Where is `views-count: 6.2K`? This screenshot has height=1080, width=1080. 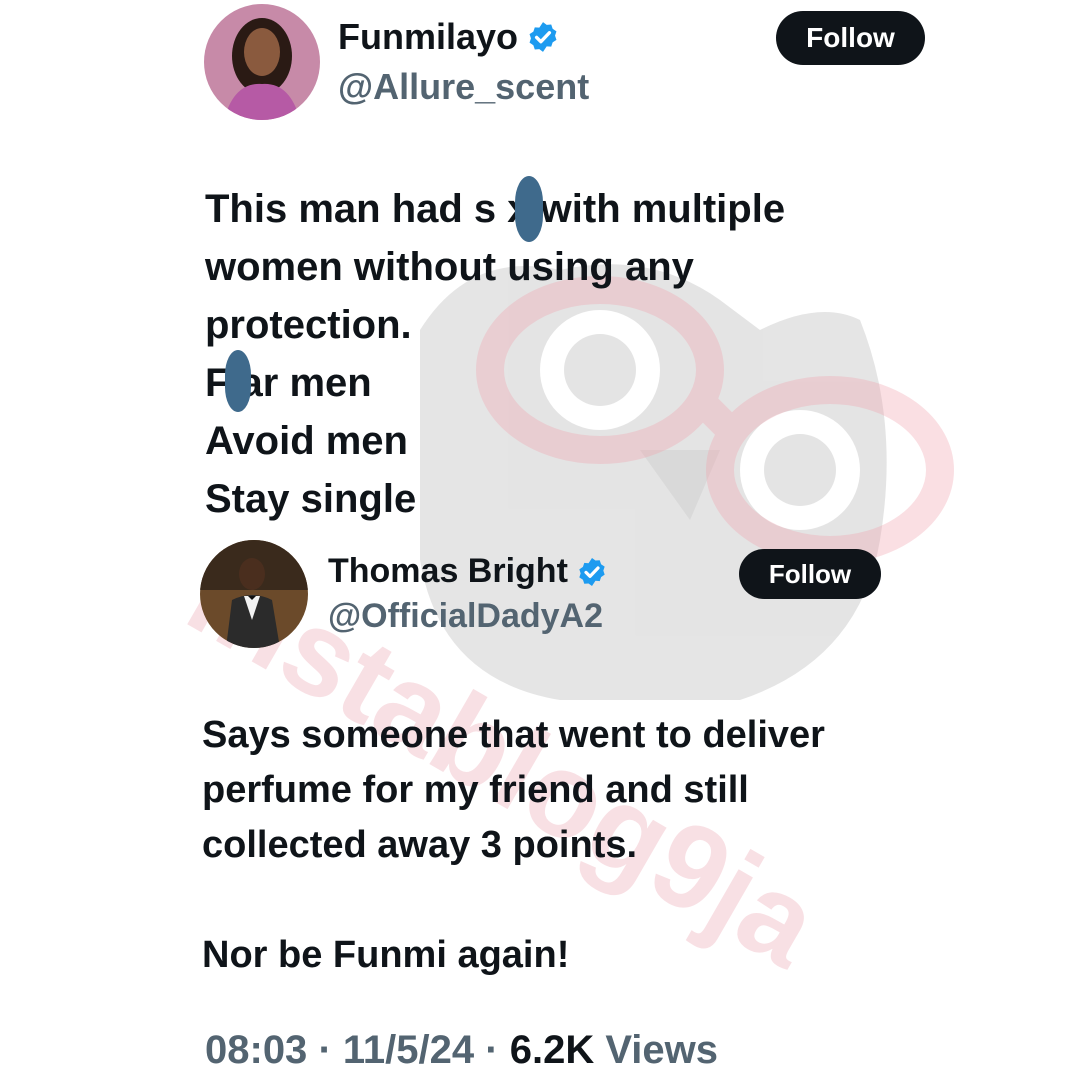 views-count: 6.2K is located at coordinates (552, 1050).